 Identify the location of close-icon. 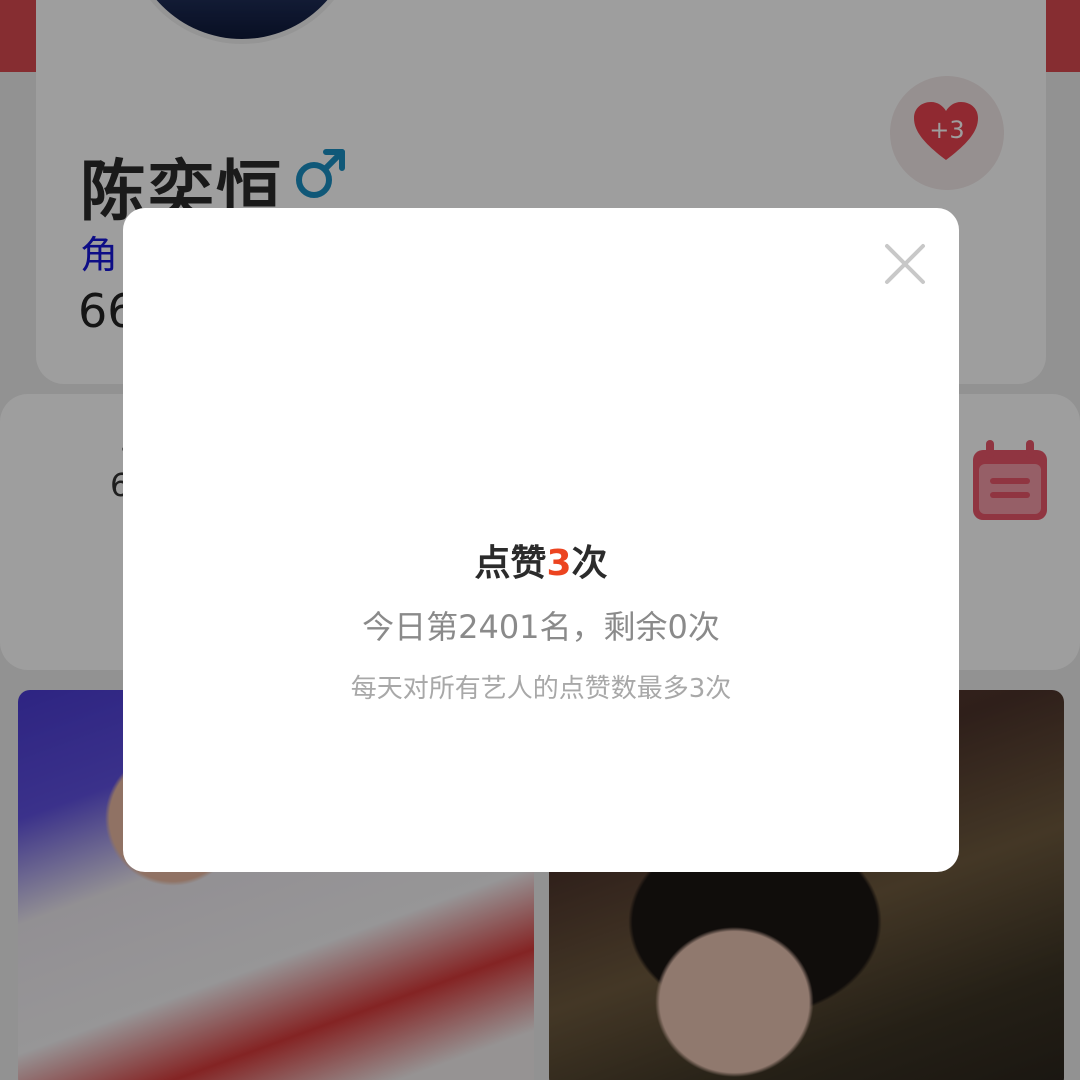
(905, 264).